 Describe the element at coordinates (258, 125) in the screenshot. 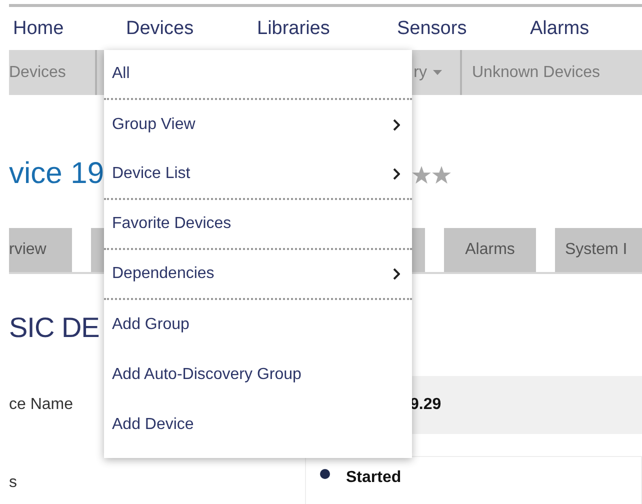

I see `menu-item: Group View` at that location.